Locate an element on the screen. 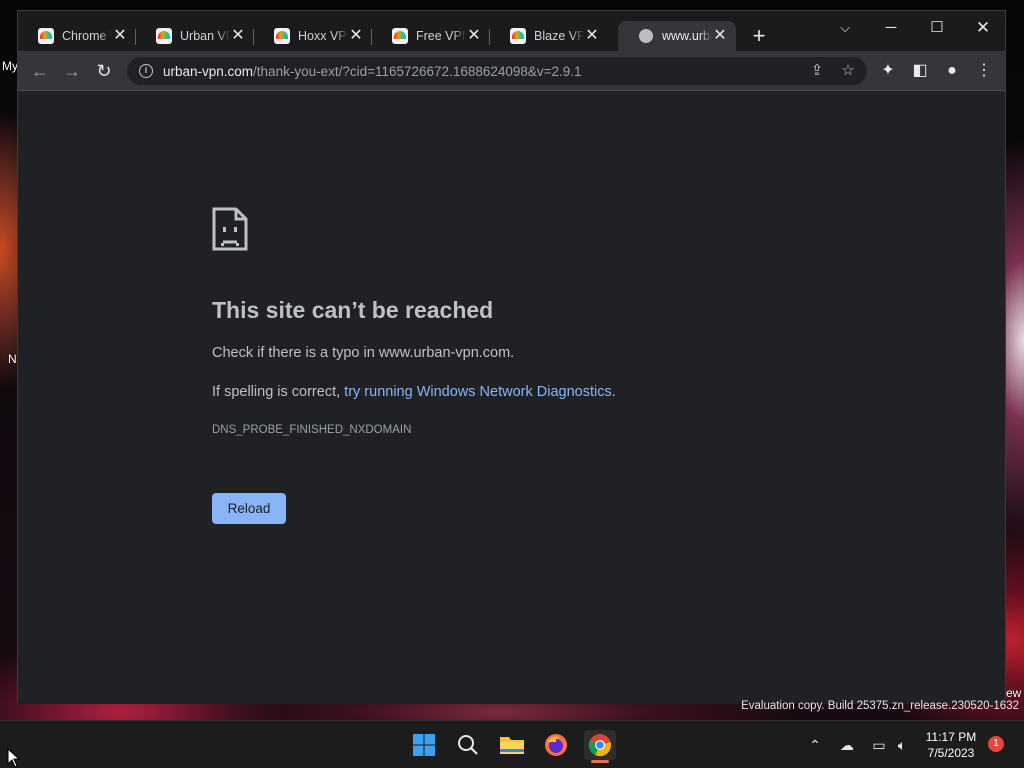 The height and width of the screenshot is (768, 1024). firefox-button is located at coordinates (556, 745).